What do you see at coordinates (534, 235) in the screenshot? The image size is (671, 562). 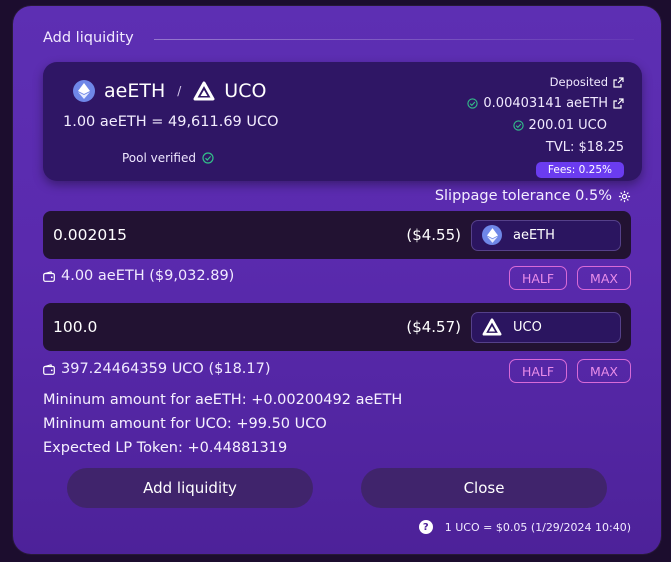 I see `token-a-label: aeETH` at bounding box center [534, 235].